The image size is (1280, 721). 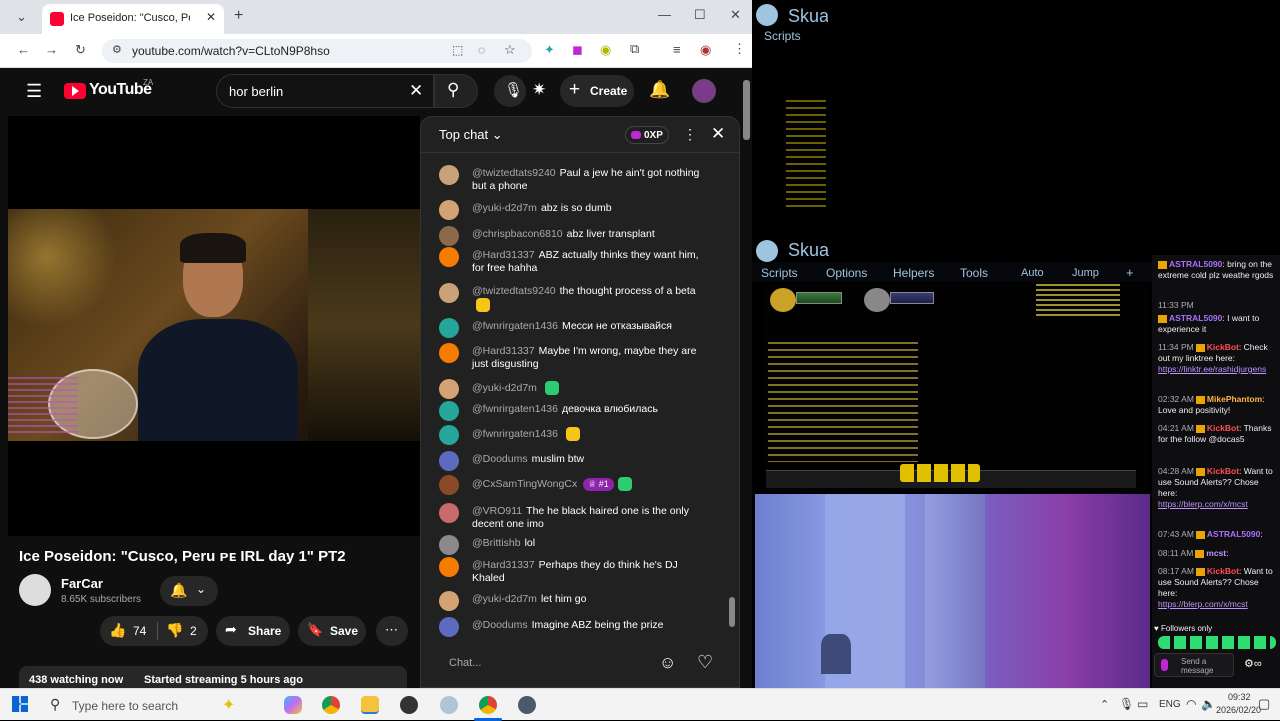 What do you see at coordinates (133, 19) in the screenshot?
I see `tab-active: Ice Poseidon: "Cusco, Peru ✕` at bounding box center [133, 19].